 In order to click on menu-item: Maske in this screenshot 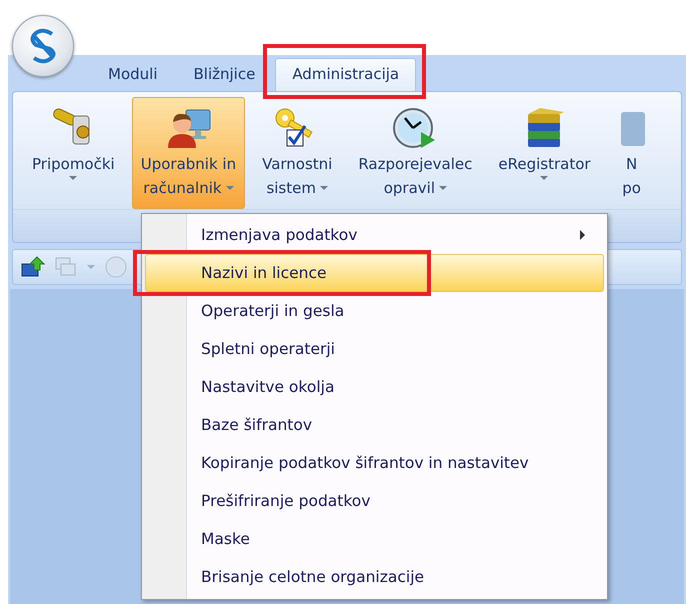, I will do `click(374, 539)`.